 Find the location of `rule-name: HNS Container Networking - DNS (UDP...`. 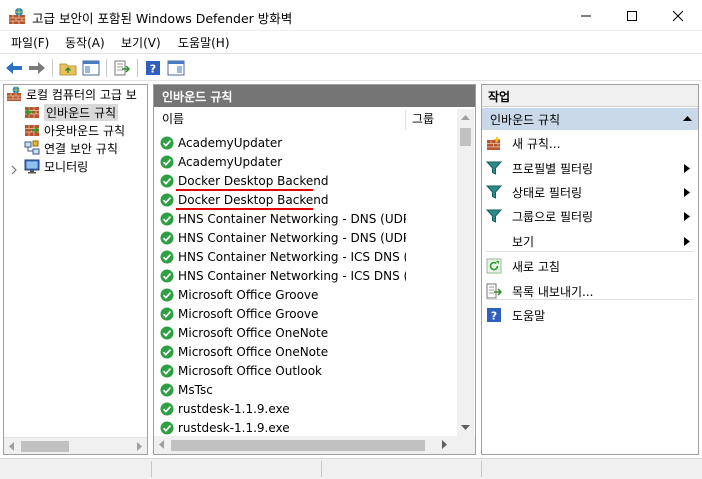

rule-name: HNS Container Networking - DNS (UDP... is located at coordinates (292, 237).